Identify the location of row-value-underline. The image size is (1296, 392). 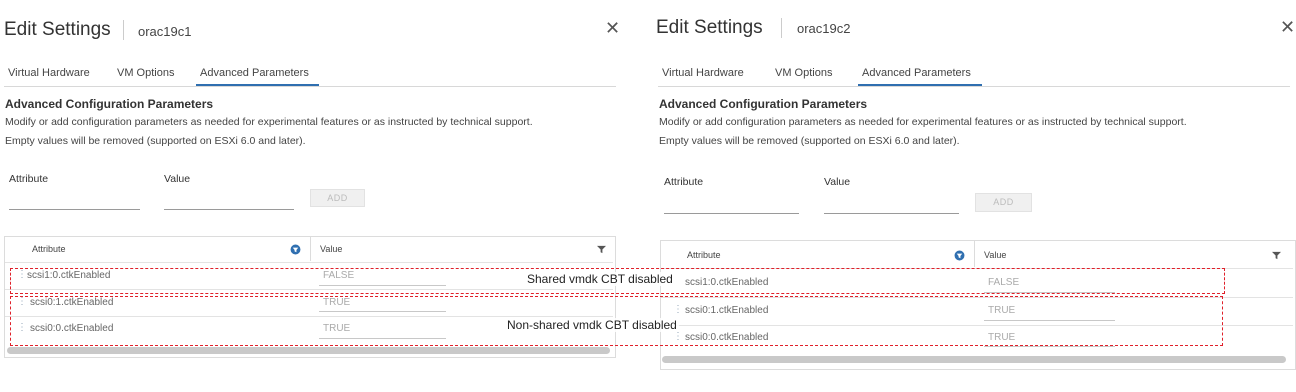
(1049, 346).